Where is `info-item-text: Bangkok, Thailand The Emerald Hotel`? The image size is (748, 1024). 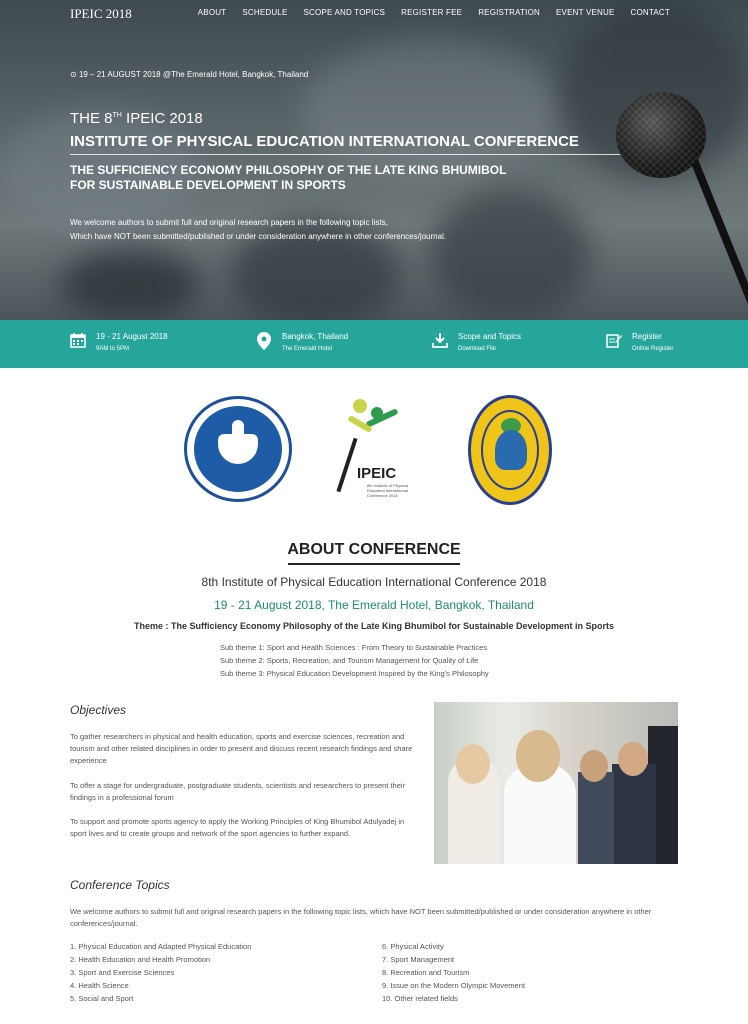
info-item-text: Bangkok, Thailand The Emerald Hotel is located at coordinates (315, 342).